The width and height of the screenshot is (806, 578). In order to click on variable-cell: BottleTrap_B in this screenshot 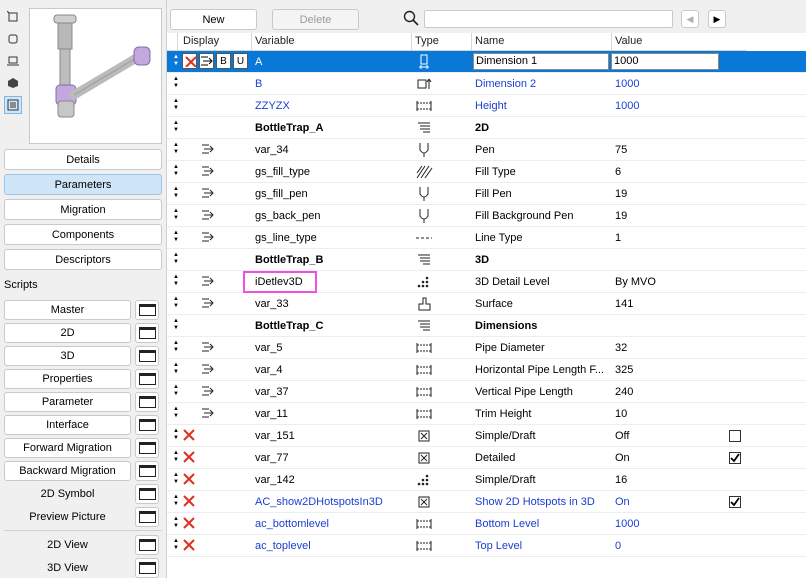, I will do `click(330, 260)`.